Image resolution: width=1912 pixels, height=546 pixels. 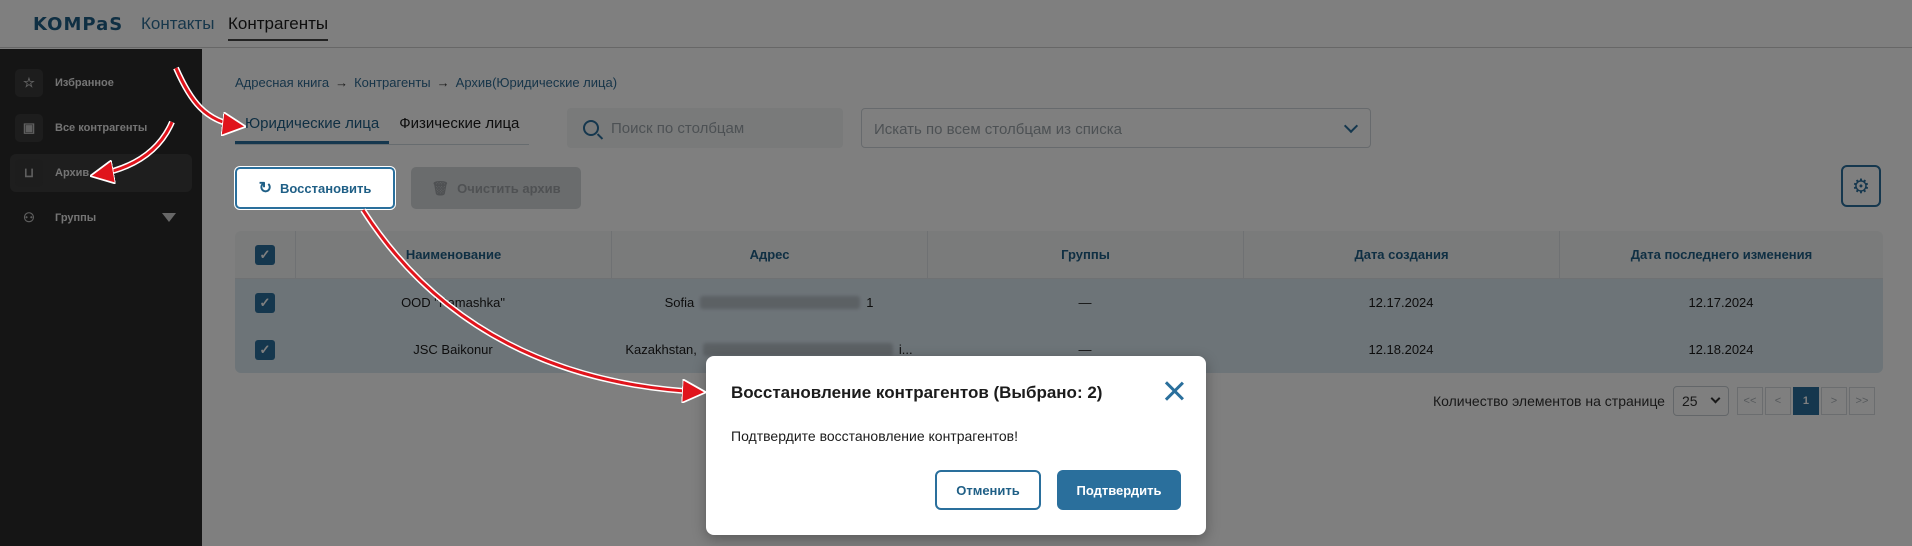 I want to click on dialog-message: Подтвердите восстановление контрагентов!, so click(x=874, y=436).